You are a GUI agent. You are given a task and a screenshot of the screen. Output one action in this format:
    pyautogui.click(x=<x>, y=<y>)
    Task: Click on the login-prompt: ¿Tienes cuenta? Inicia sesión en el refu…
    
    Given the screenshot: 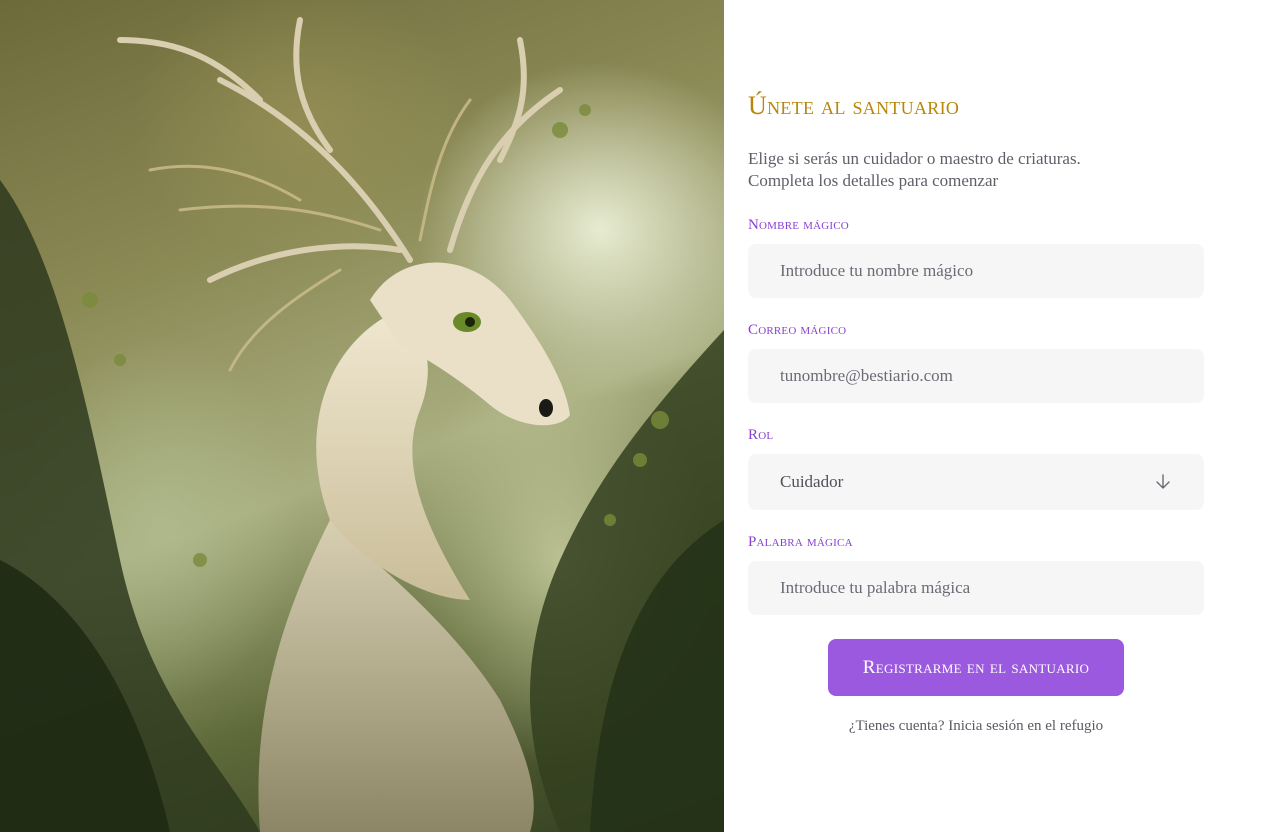 What is the action you would take?
    pyautogui.click(x=976, y=726)
    